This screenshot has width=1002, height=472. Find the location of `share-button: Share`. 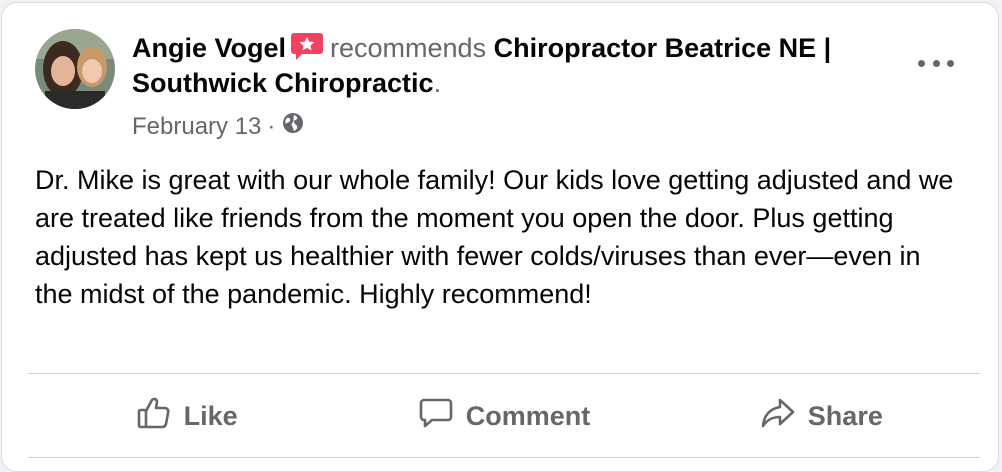

share-button: Share is located at coordinates (821, 416).